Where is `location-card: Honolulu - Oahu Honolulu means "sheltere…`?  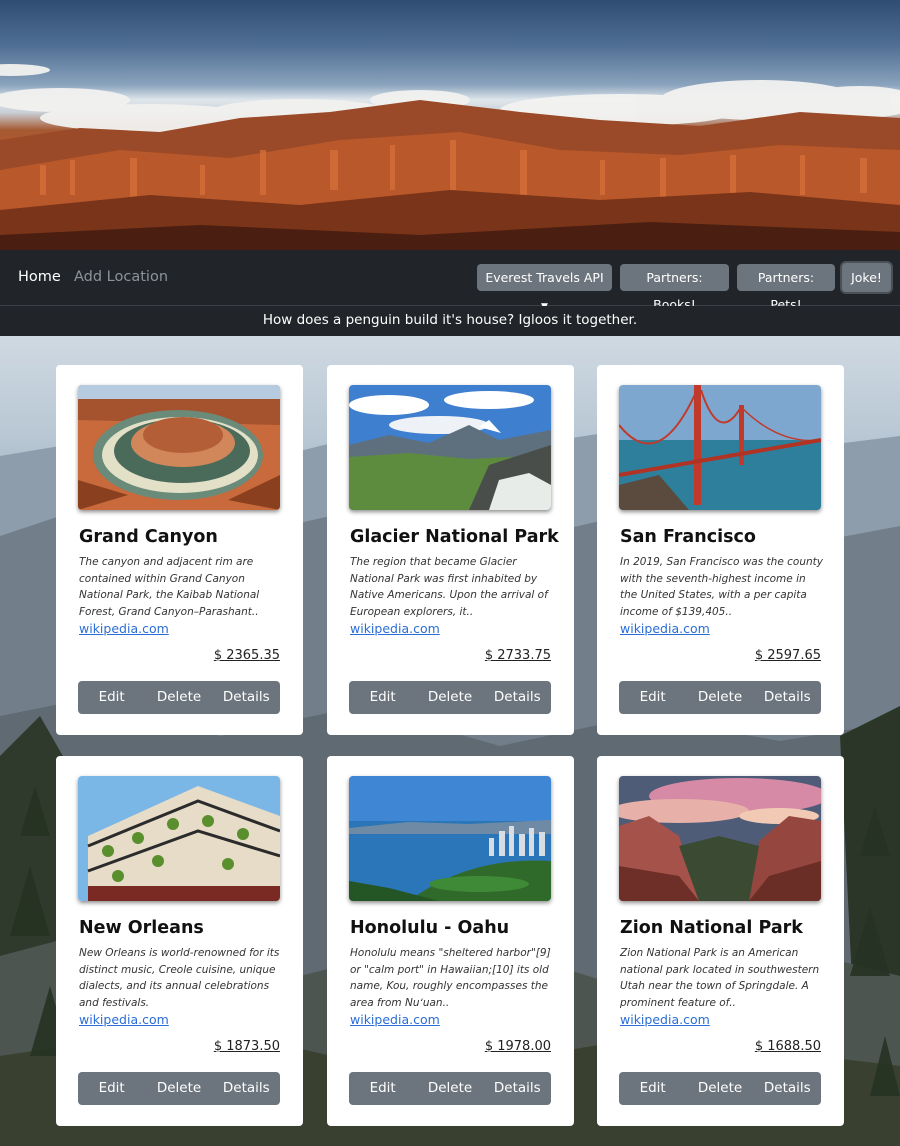
location-card: Honolulu - Oahu Honolulu means "sheltere… is located at coordinates (450, 941).